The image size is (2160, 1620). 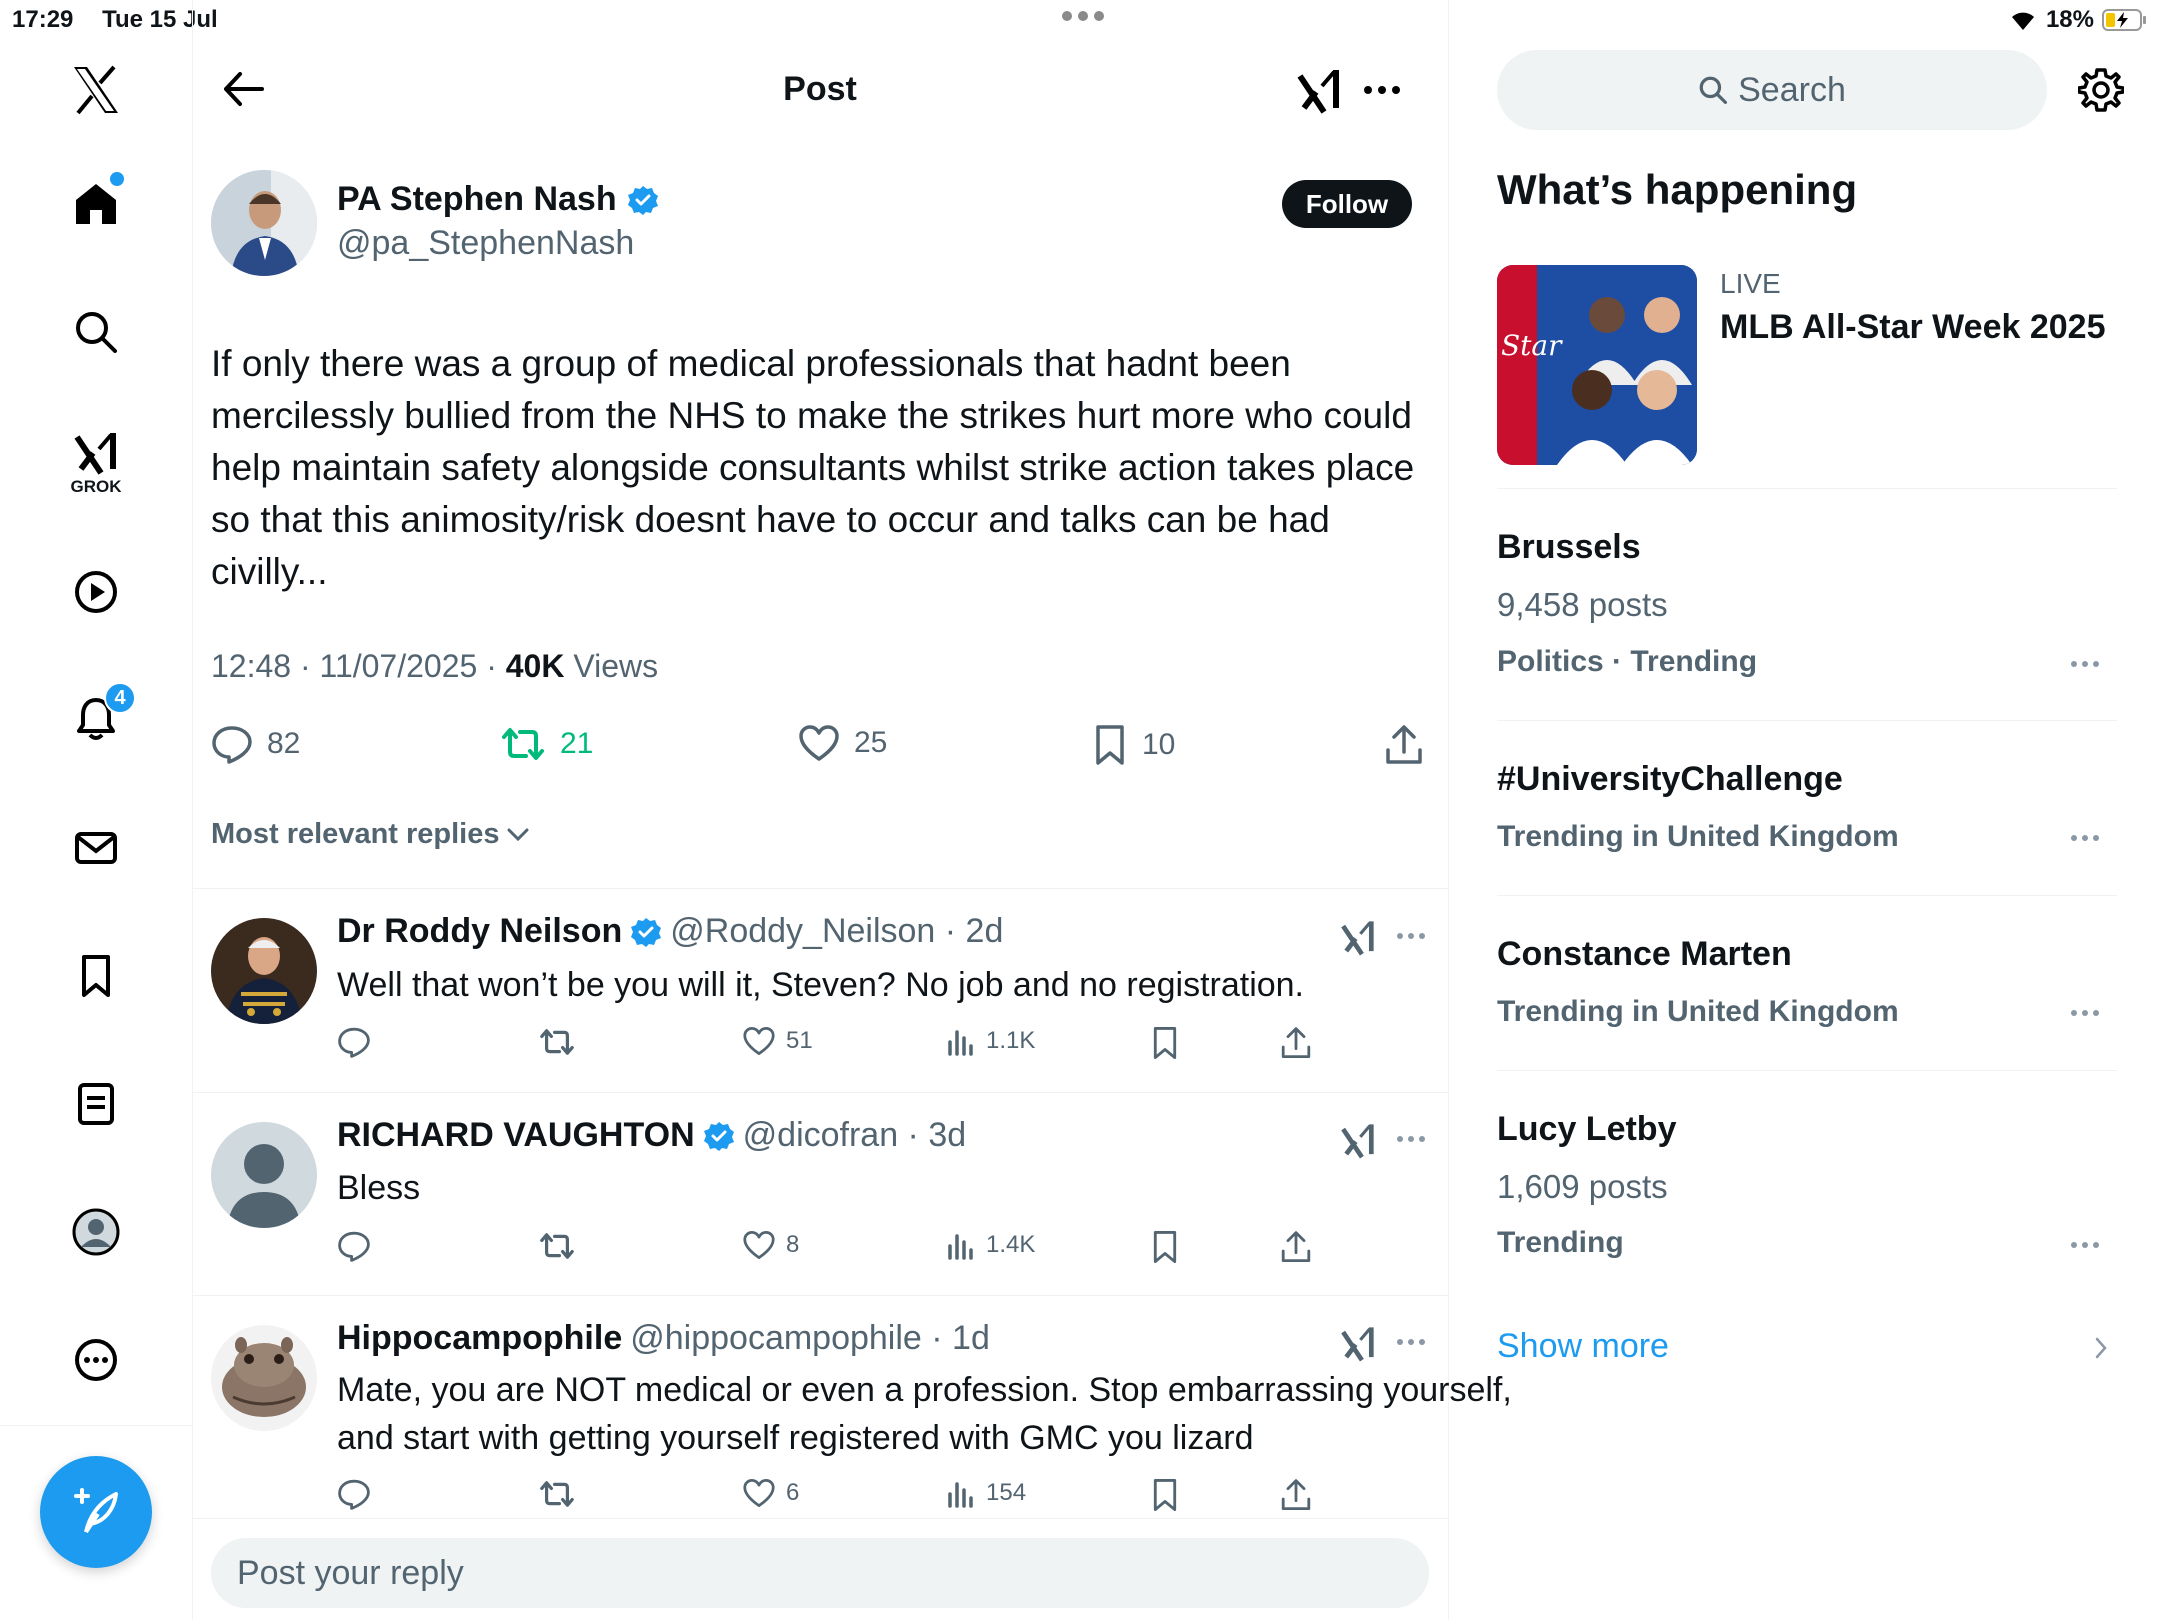 What do you see at coordinates (96, 463) in the screenshot?
I see `grok-nav-item: GROK` at bounding box center [96, 463].